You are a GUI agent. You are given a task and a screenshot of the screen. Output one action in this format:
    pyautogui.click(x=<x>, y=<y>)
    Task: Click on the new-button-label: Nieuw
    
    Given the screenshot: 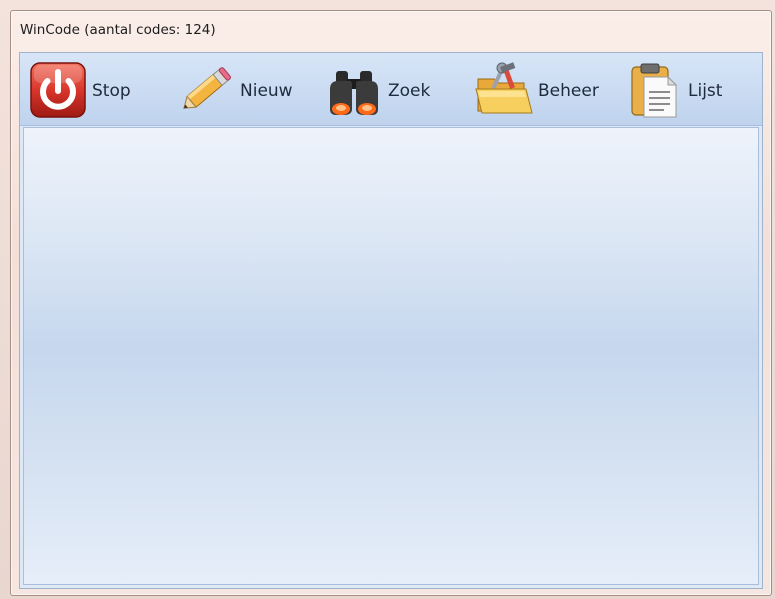 What is the action you would take?
    pyautogui.click(x=266, y=91)
    